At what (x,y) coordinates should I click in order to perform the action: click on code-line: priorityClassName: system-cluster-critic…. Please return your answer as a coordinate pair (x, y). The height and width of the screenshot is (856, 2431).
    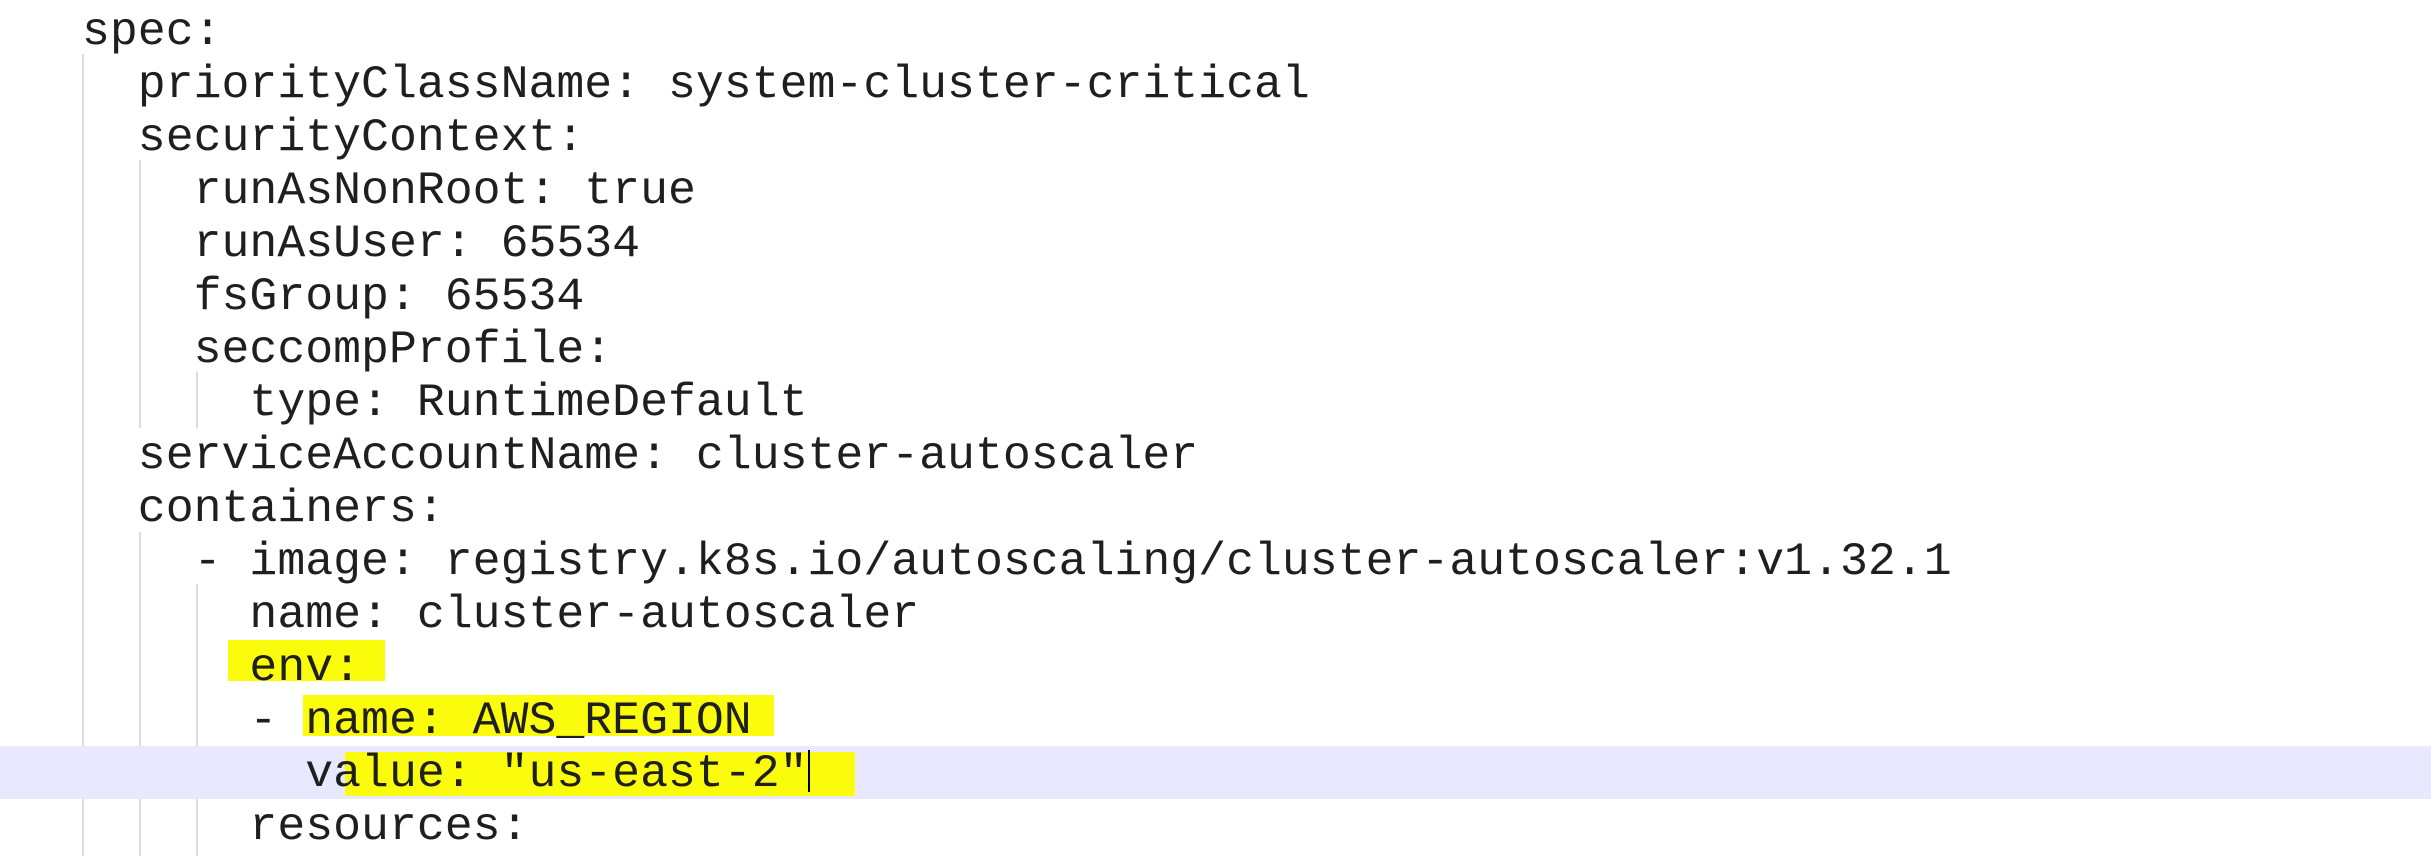
    Looking at the image, I should click on (1215, 83).